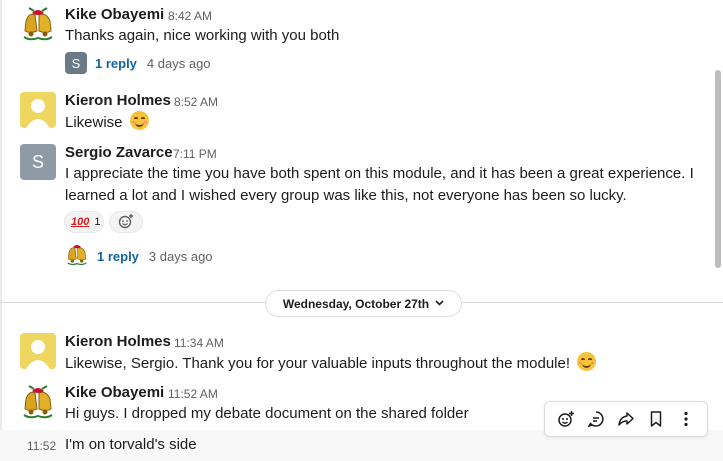 Image resolution: width=723 pixels, height=461 pixels. Describe the element at coordinates (656, 419) in the screenshot. I see `bookmark-icon` at that location.